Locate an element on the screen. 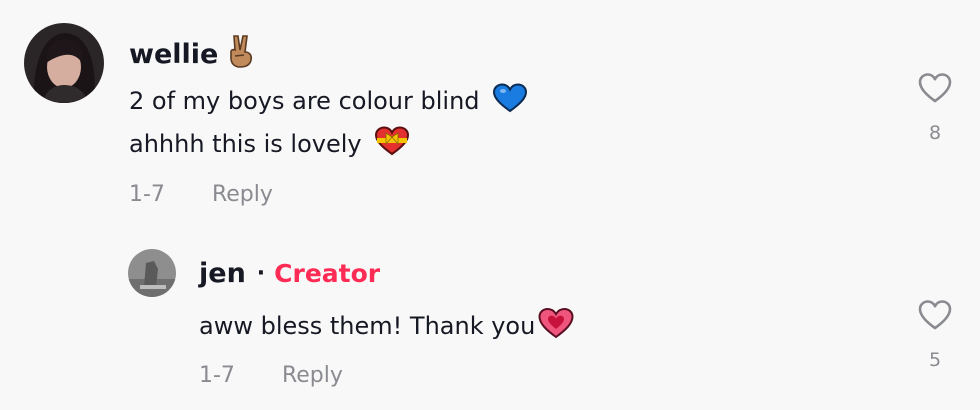  like-button: 5 is located at coordinates (935, 335).